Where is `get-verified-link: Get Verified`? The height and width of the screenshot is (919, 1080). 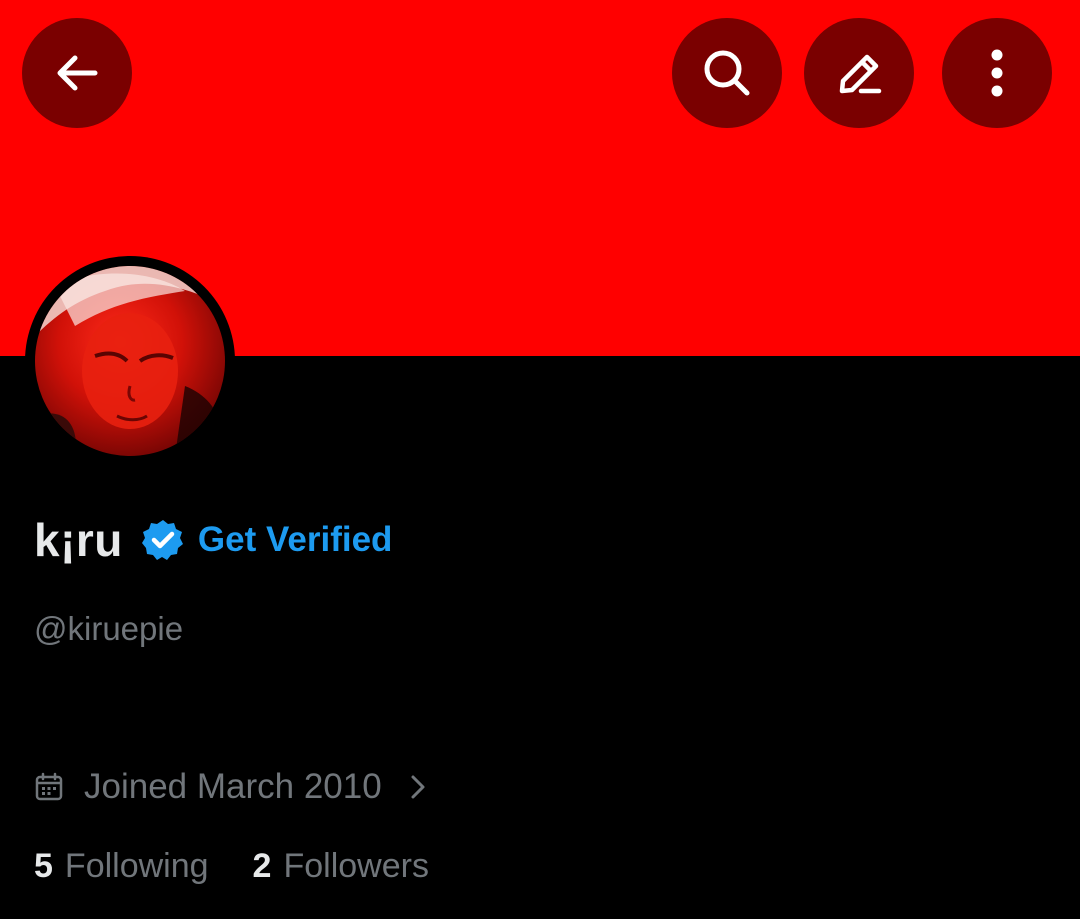
get-verified-link: Get Verified is located at coordinates (295, 540).